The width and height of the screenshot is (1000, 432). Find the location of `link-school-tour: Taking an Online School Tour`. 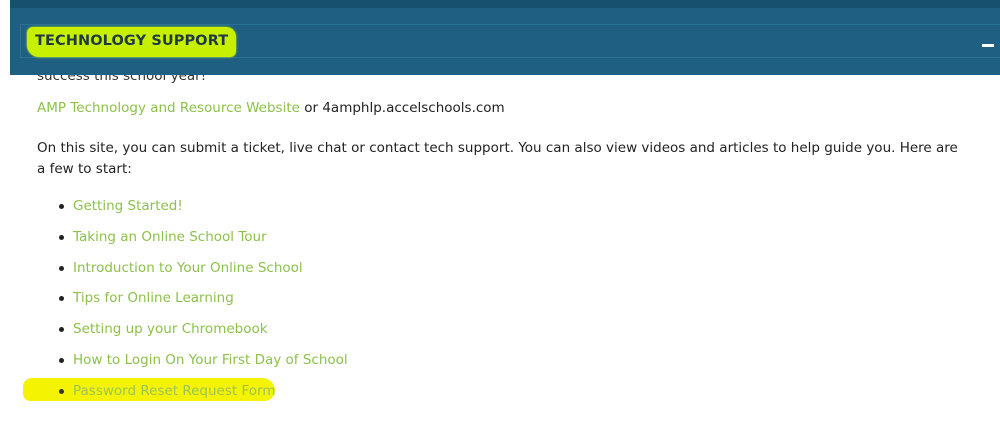

link-school-tour: Taking an Online School Tour is located at coordinates (170, 237).